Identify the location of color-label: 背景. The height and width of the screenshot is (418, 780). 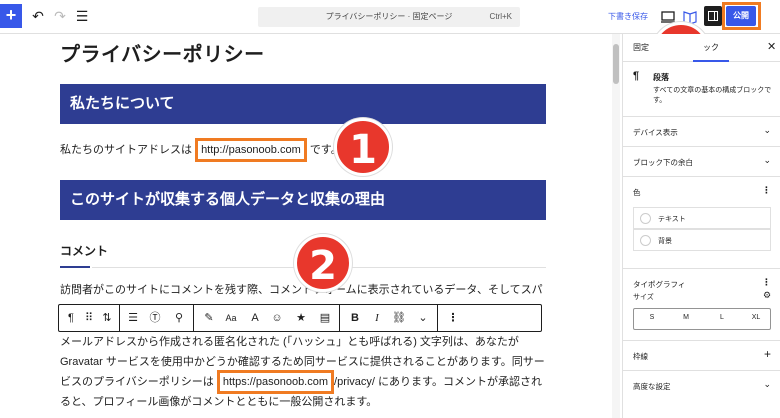
(665, 241).